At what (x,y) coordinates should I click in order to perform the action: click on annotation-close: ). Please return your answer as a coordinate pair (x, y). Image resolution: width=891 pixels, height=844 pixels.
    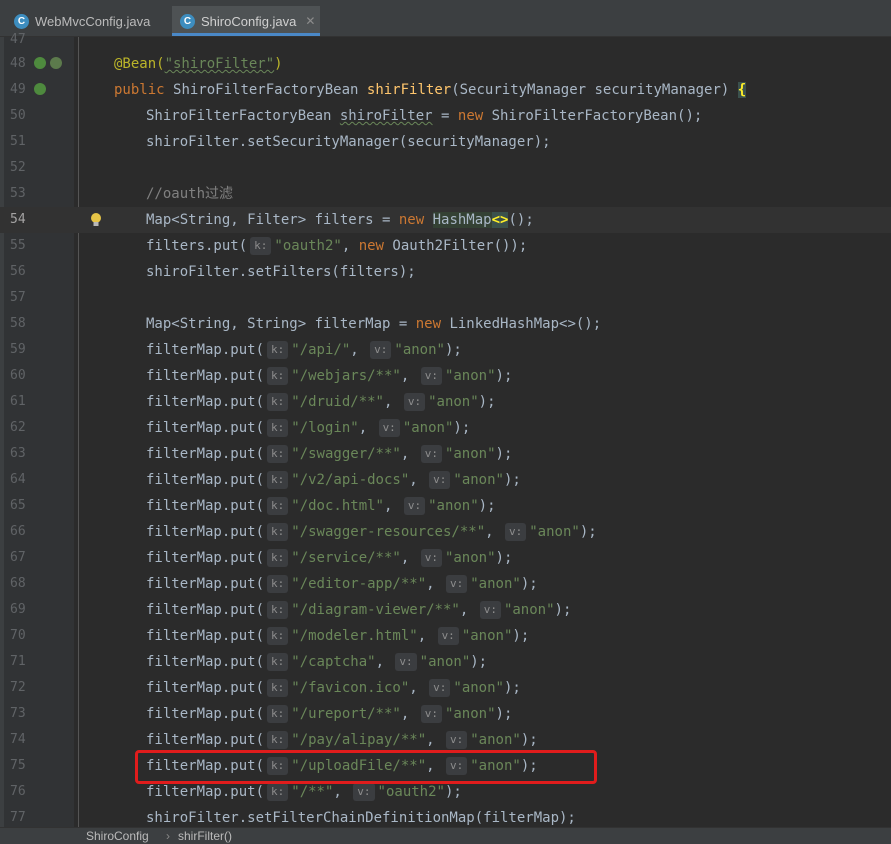
    Looking at the image, I should click on (278, 64).